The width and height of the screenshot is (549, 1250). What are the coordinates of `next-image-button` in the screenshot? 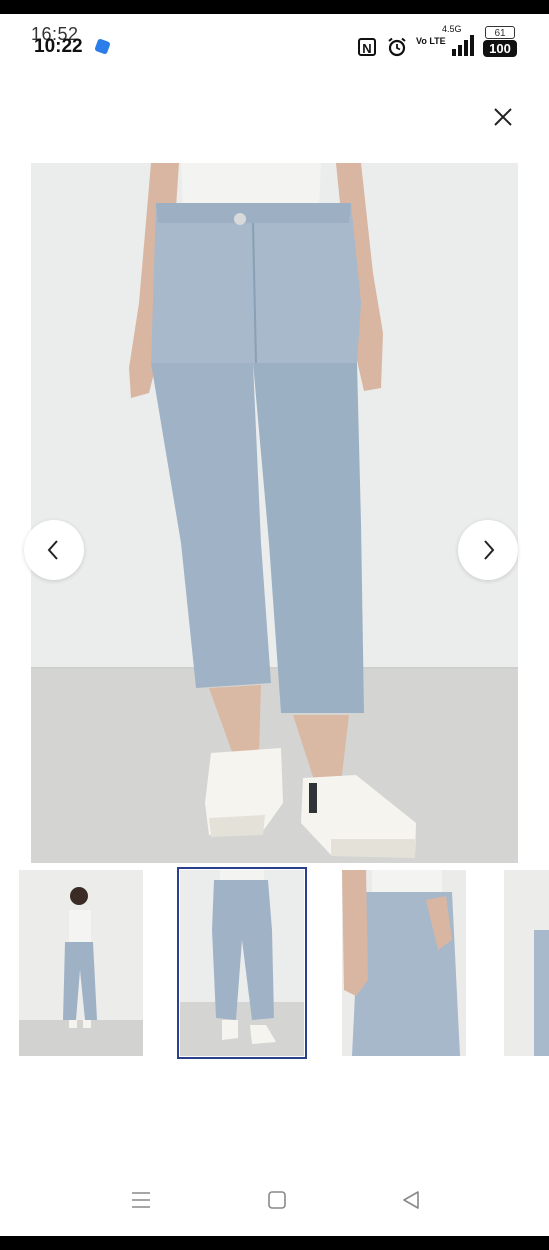 It's located at (488, 550).